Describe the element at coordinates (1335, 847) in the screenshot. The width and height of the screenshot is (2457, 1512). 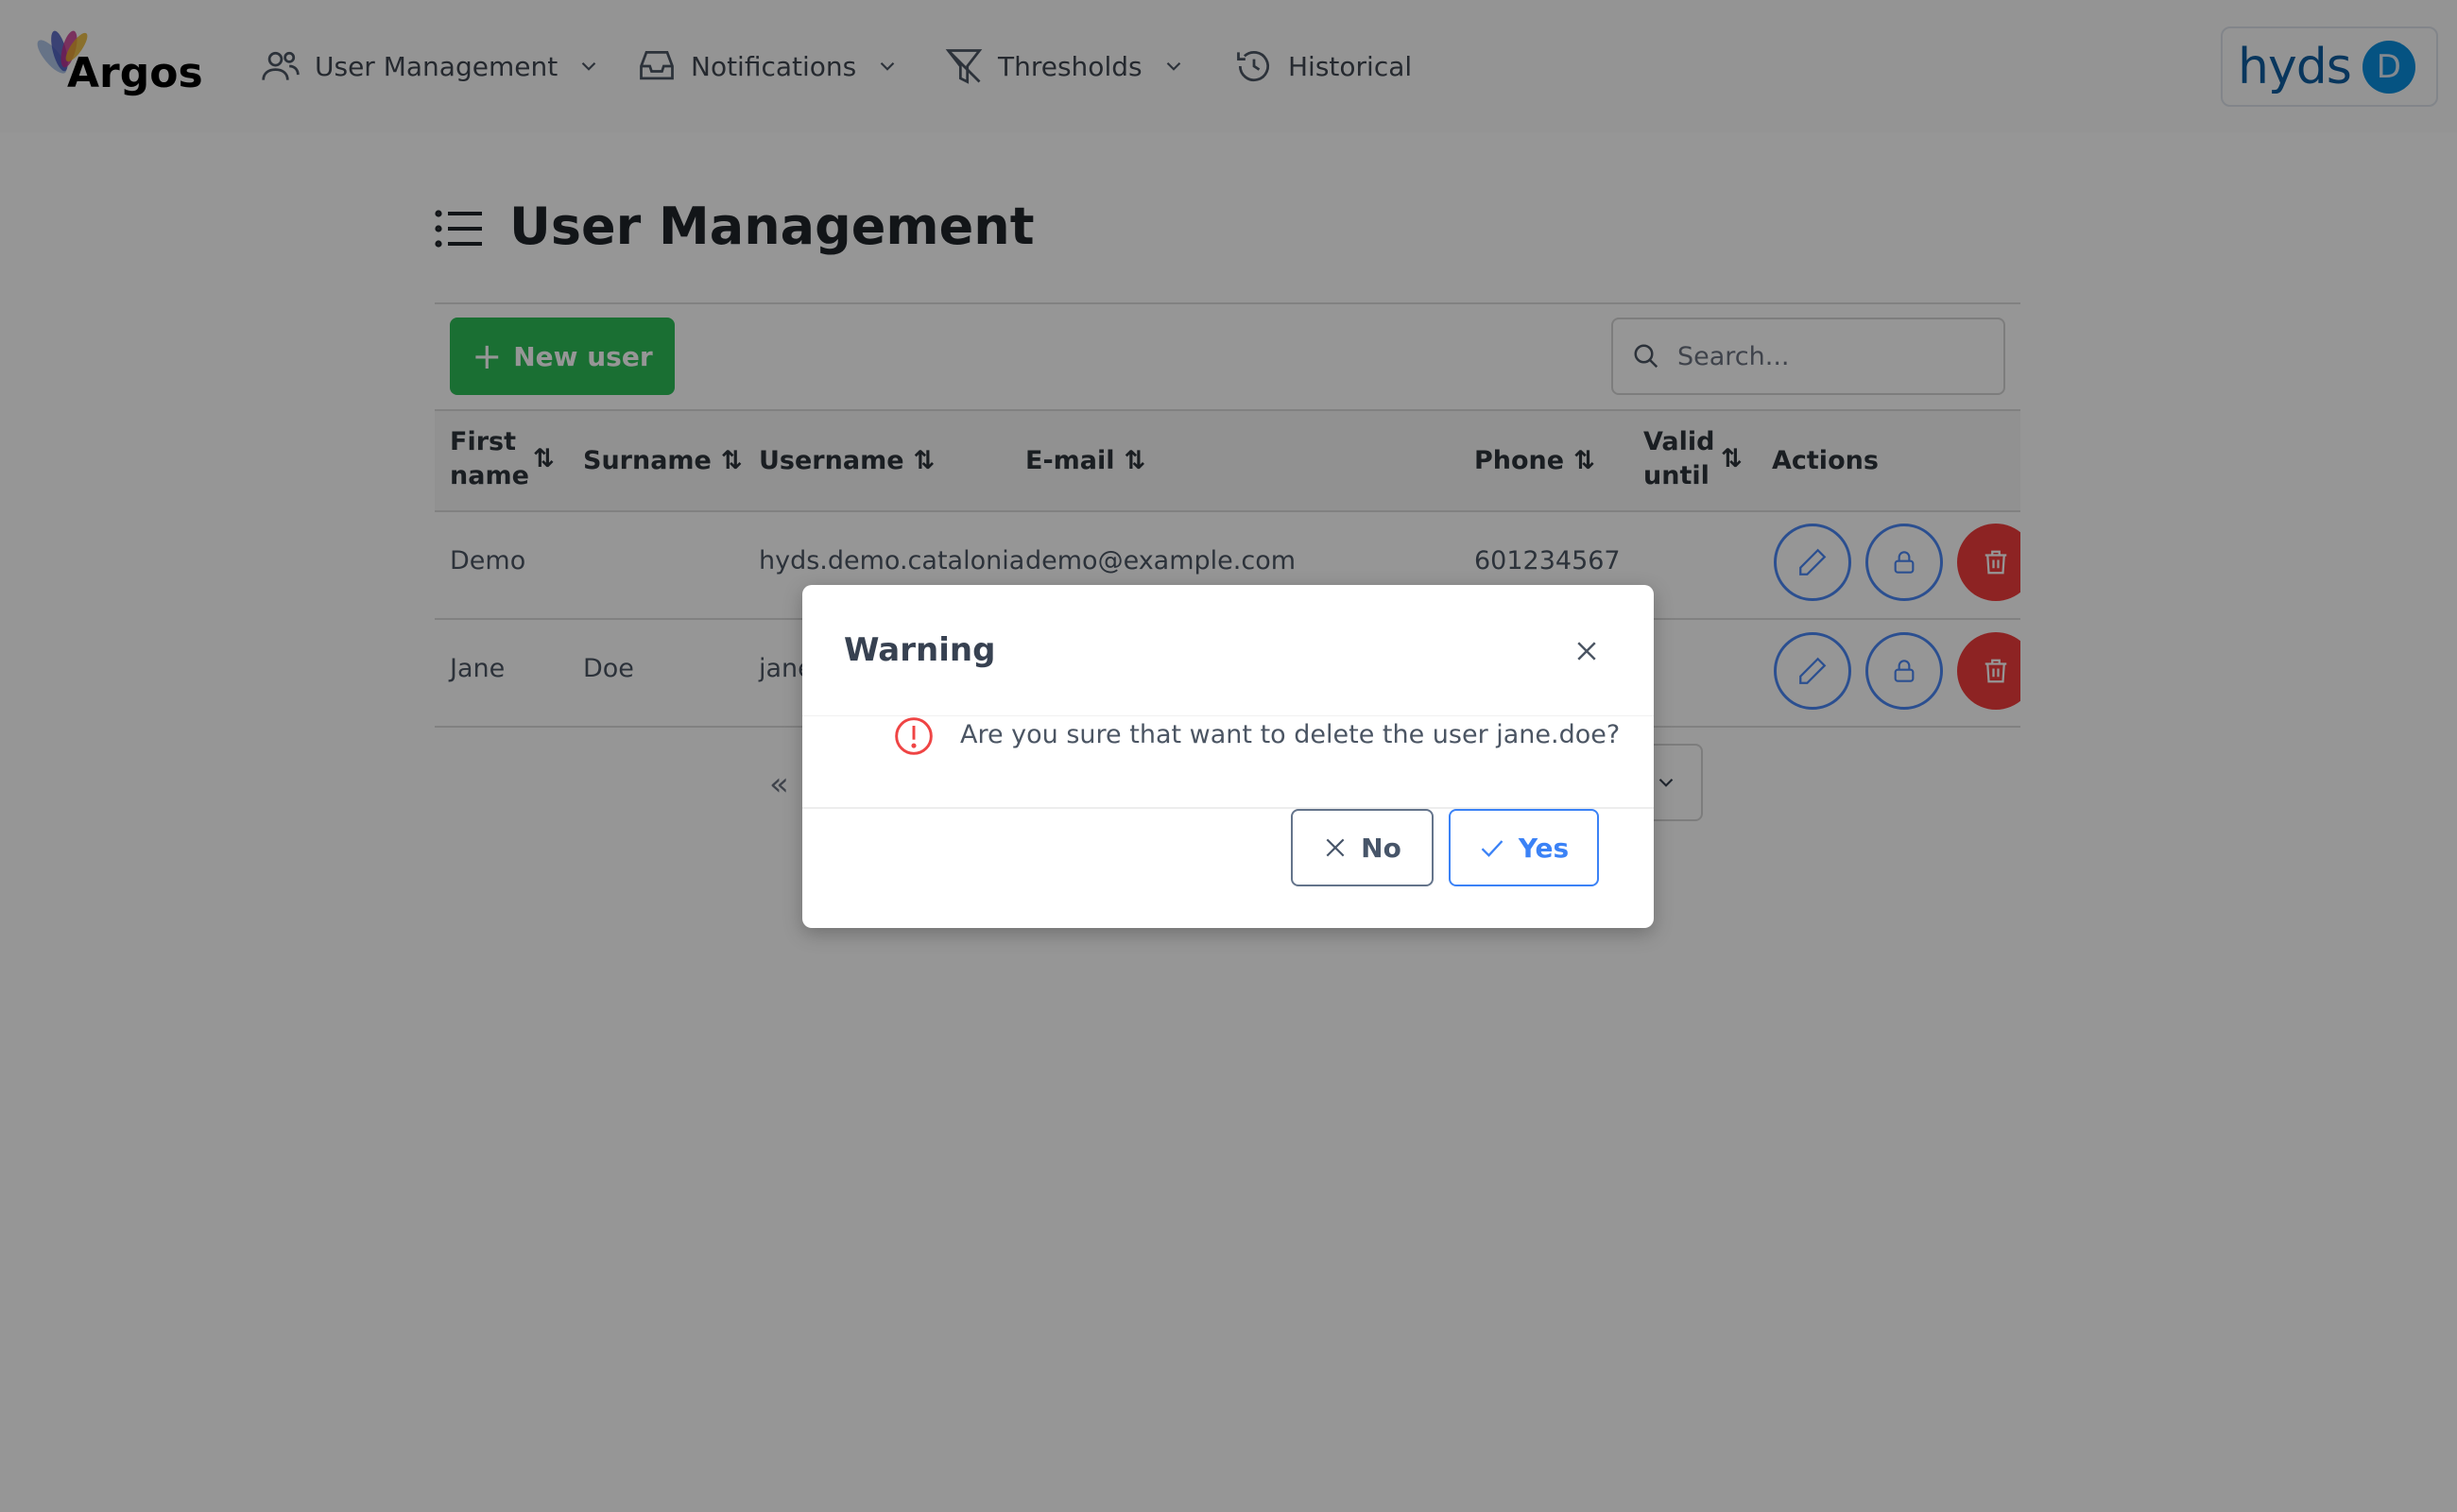
I see `x-icon` at that location.